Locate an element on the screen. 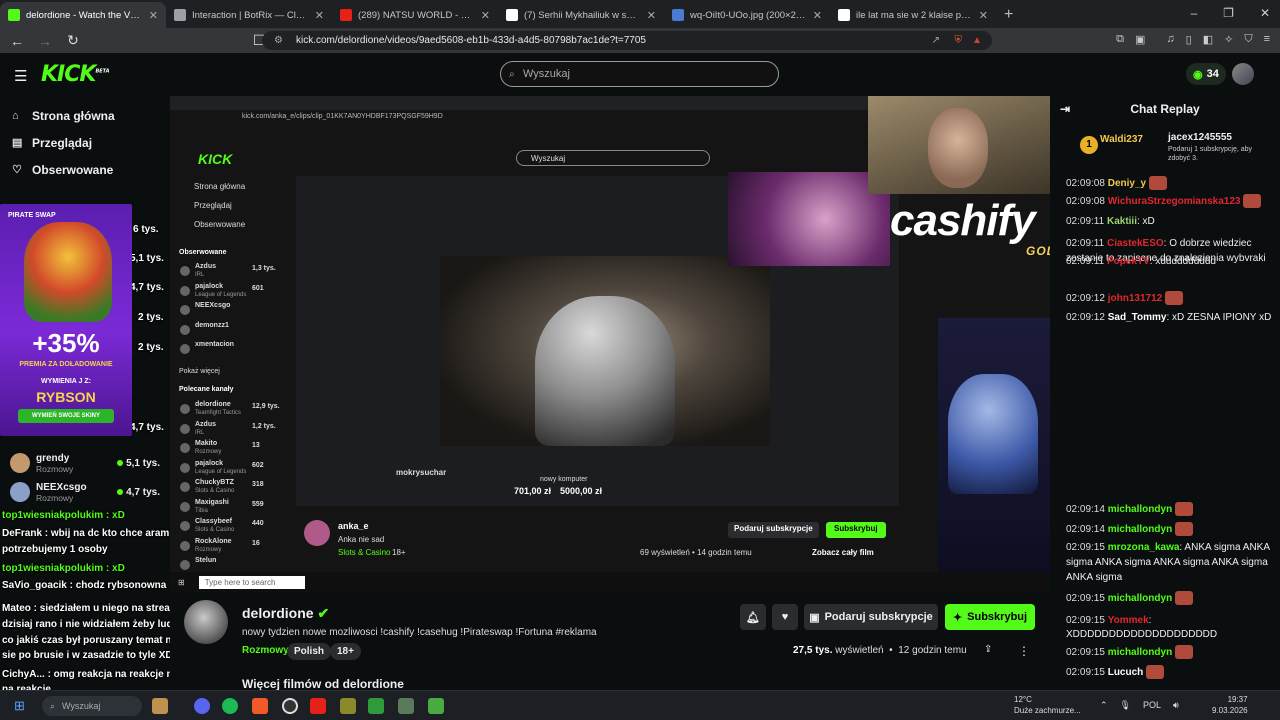 The height and width of the screenshot is (720, 1280). gift-subs-button: ▣ Podaruj subskrypcje is located at coordinates (871, 617).